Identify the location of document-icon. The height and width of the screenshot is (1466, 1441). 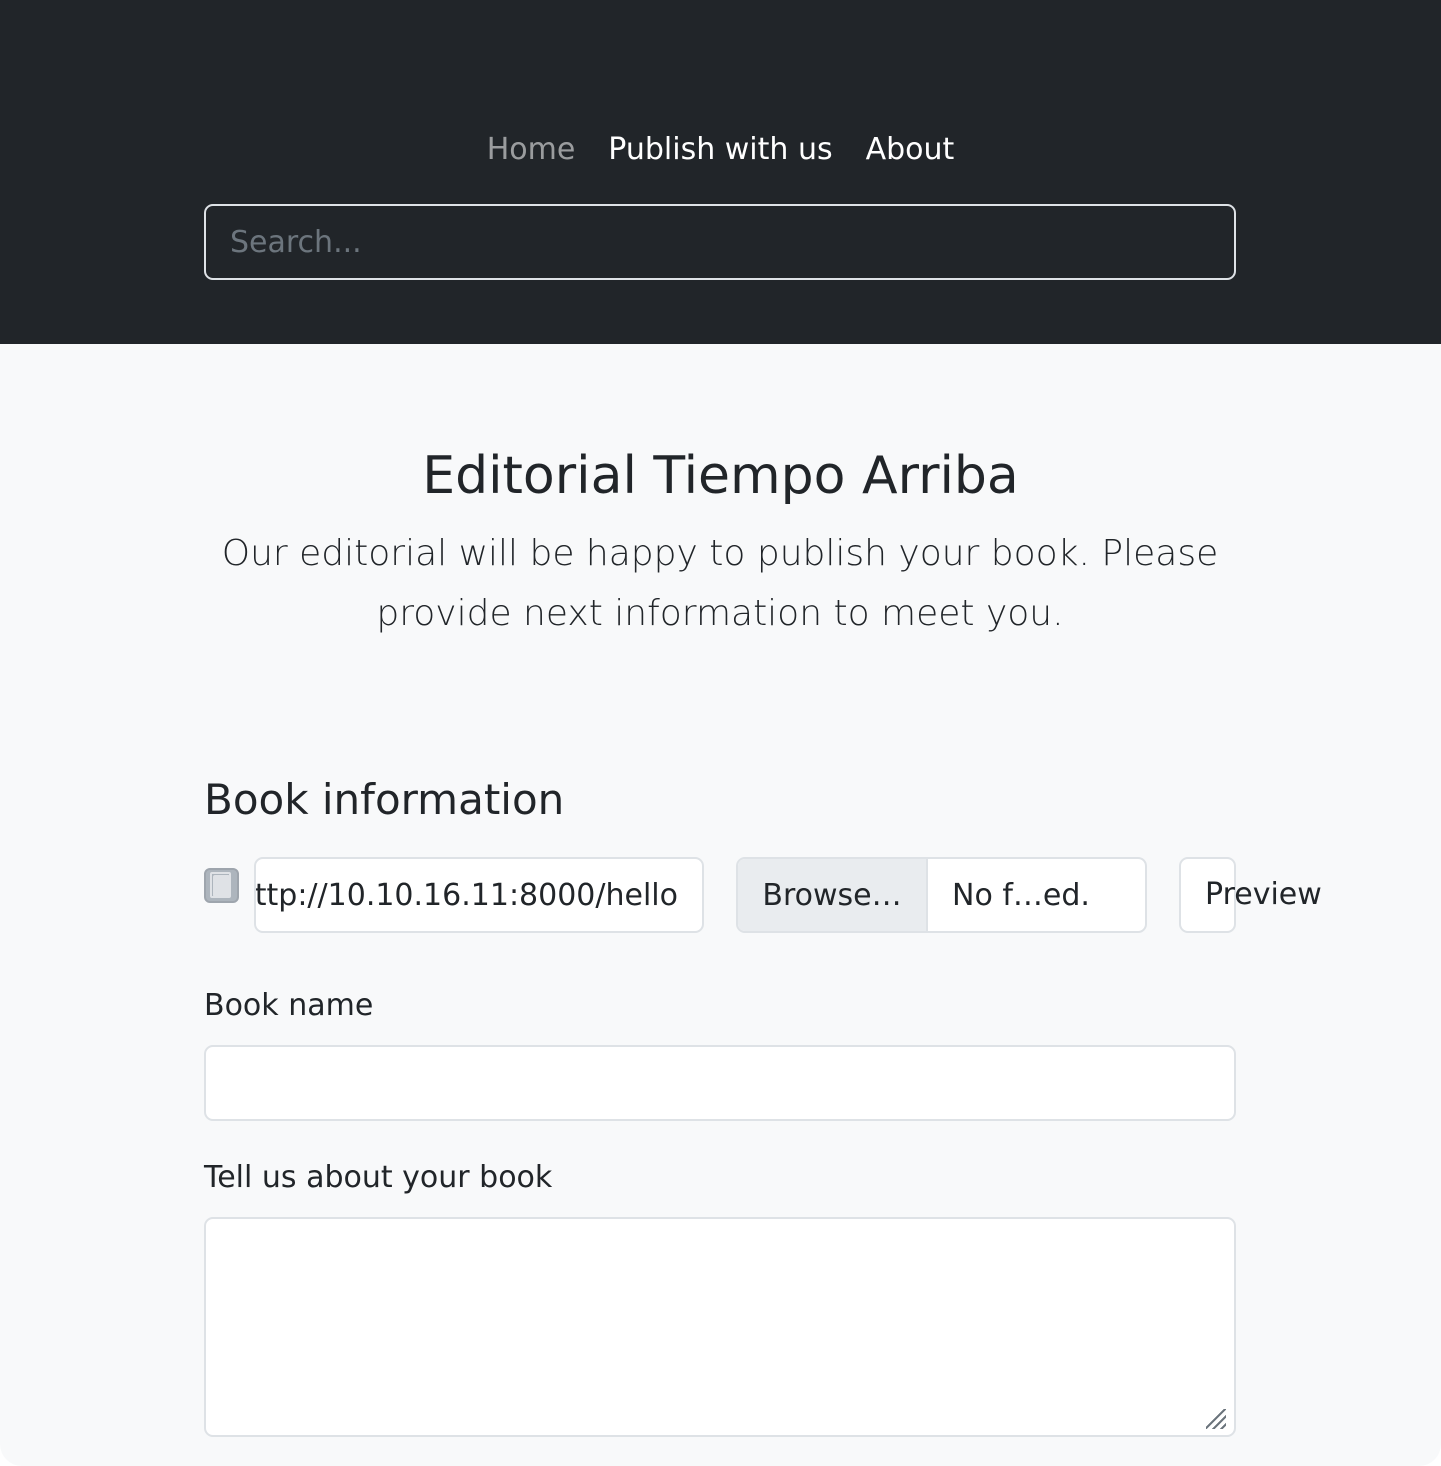
(220, 884).